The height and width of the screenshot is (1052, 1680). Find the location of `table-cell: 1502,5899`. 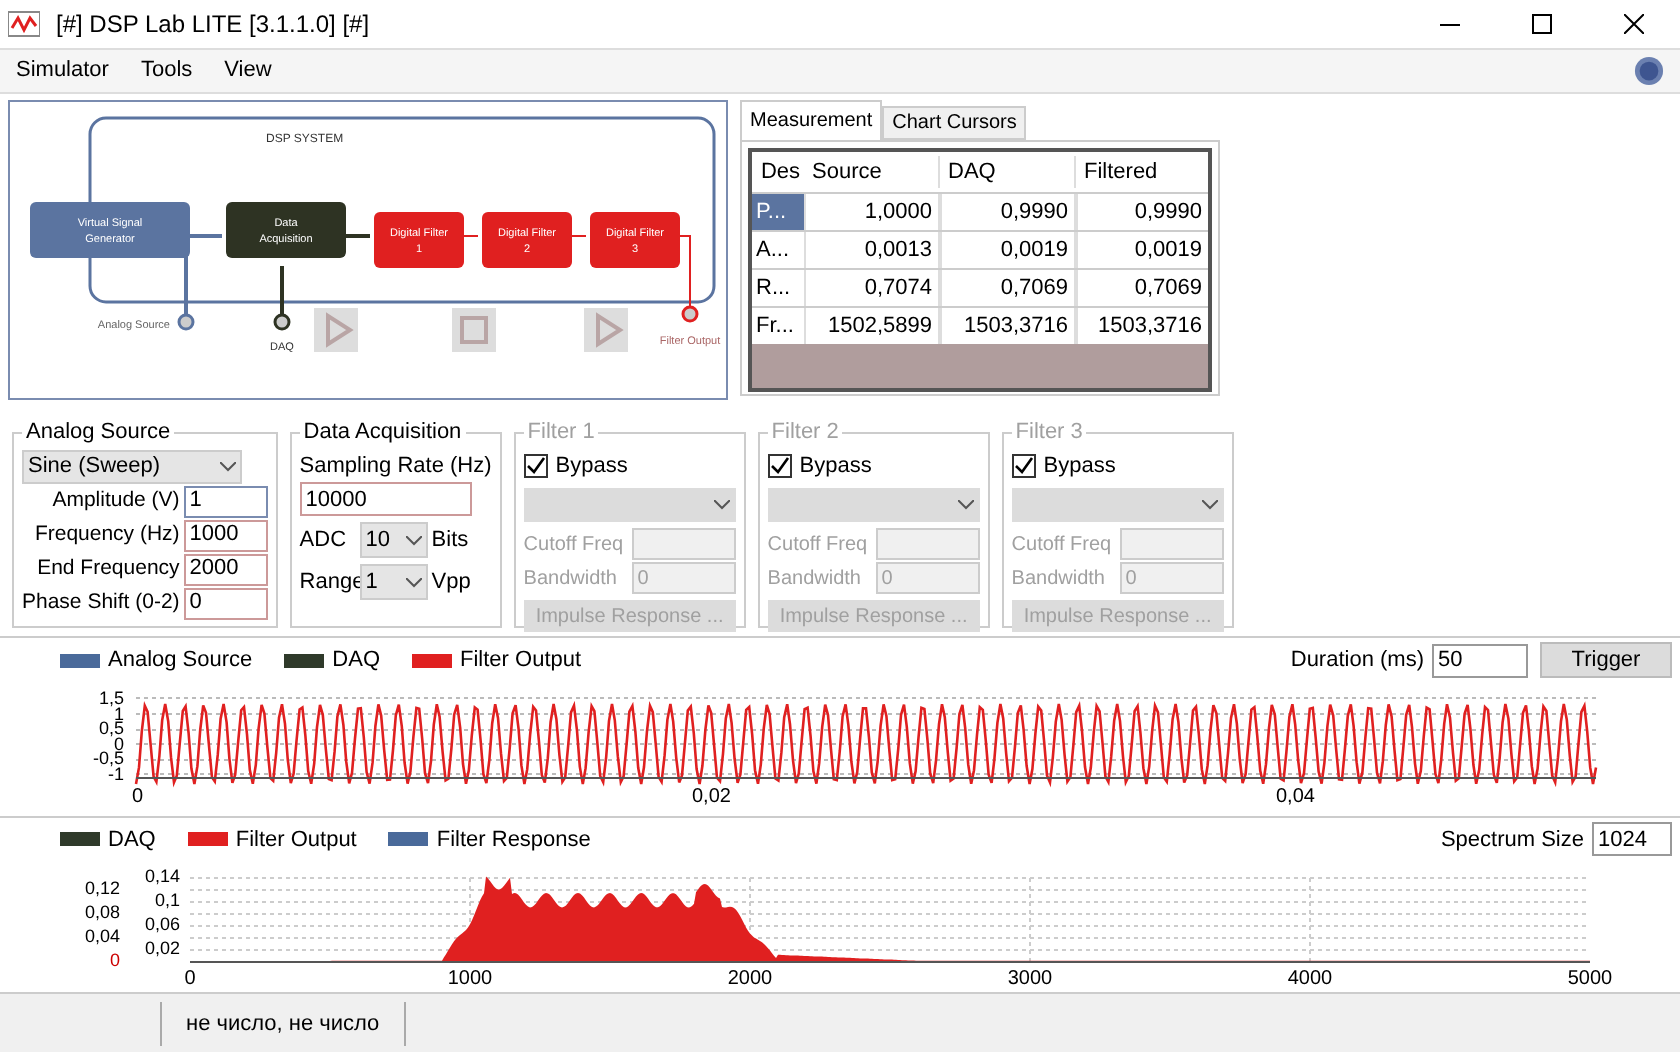

table-cell: 1502,5899 is located at coordinates (872, 326).